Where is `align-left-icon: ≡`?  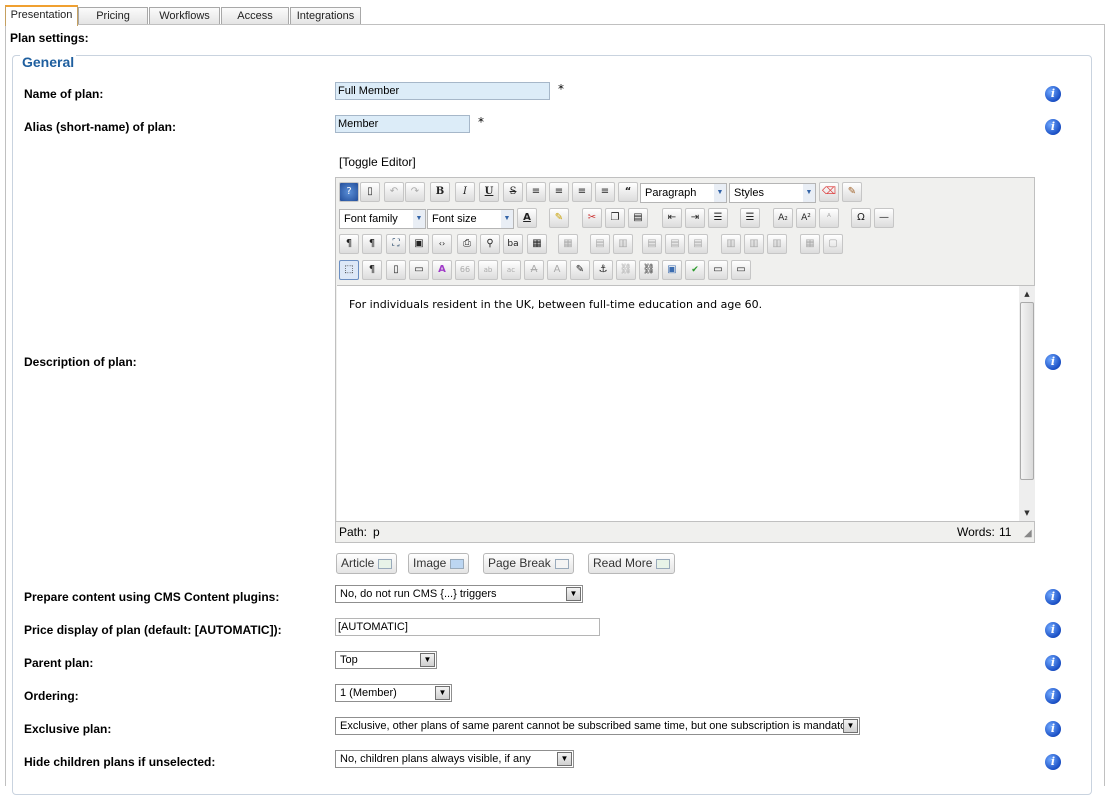
align-left-icon: ≡ is located at coordinates (582, 192).